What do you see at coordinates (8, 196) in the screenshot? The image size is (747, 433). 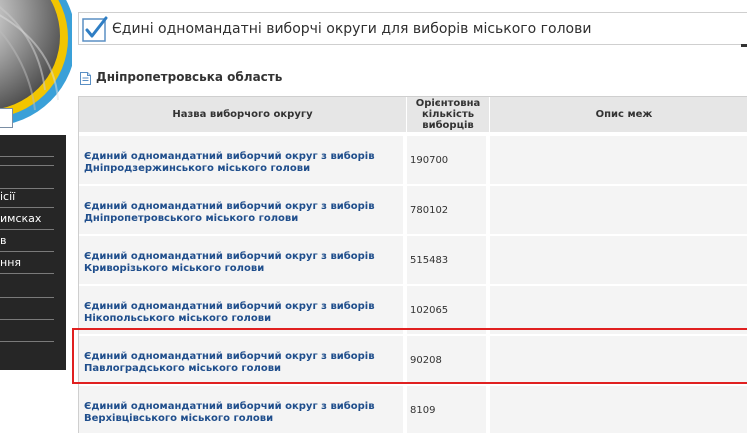 I see `menu-item-label: ісії` at bounding box center [8, 196].